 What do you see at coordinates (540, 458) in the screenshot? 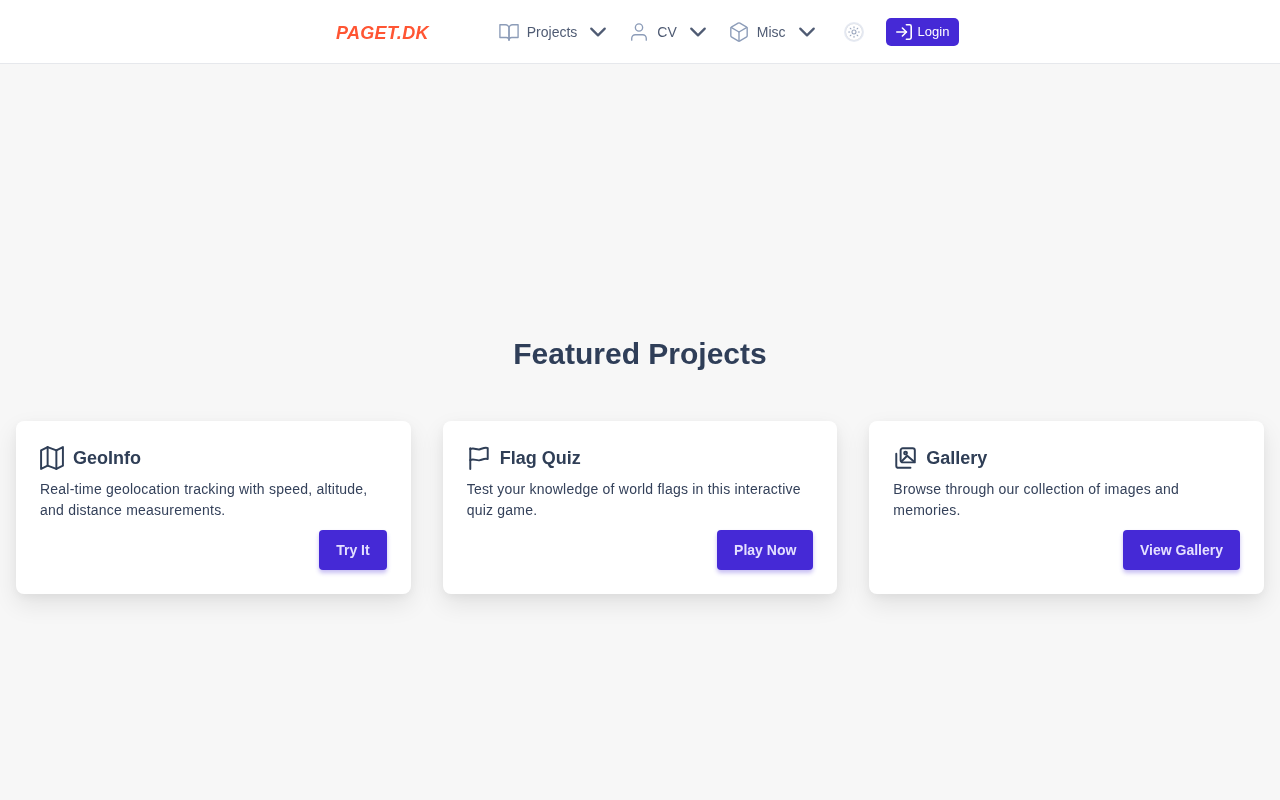
I see `card-title: Flag Quiz` at bounding box center [540, 458].